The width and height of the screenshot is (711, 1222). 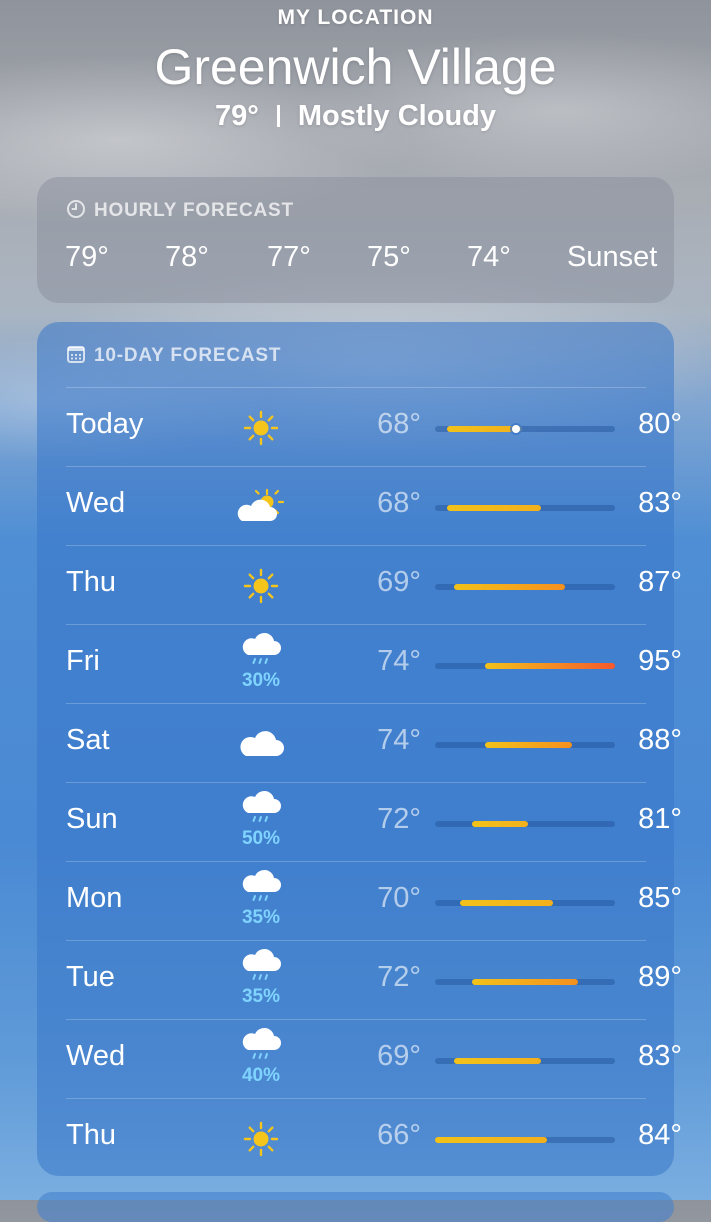 What do you see at coordinates (399, 898) in the screenshot?
I see `low-temp: 70°` at bounding box center [399, 898].